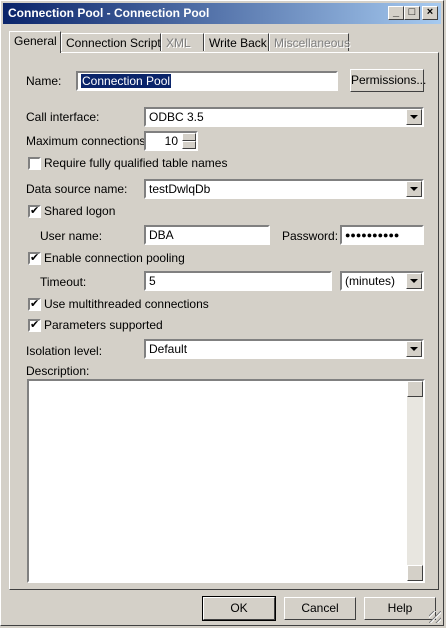 The height and width of the screenshot is (628, 446). Describe the element at coordinates (382, 281) in the screenshot. I see `timeout-unit-select: (minutes)` at that location.